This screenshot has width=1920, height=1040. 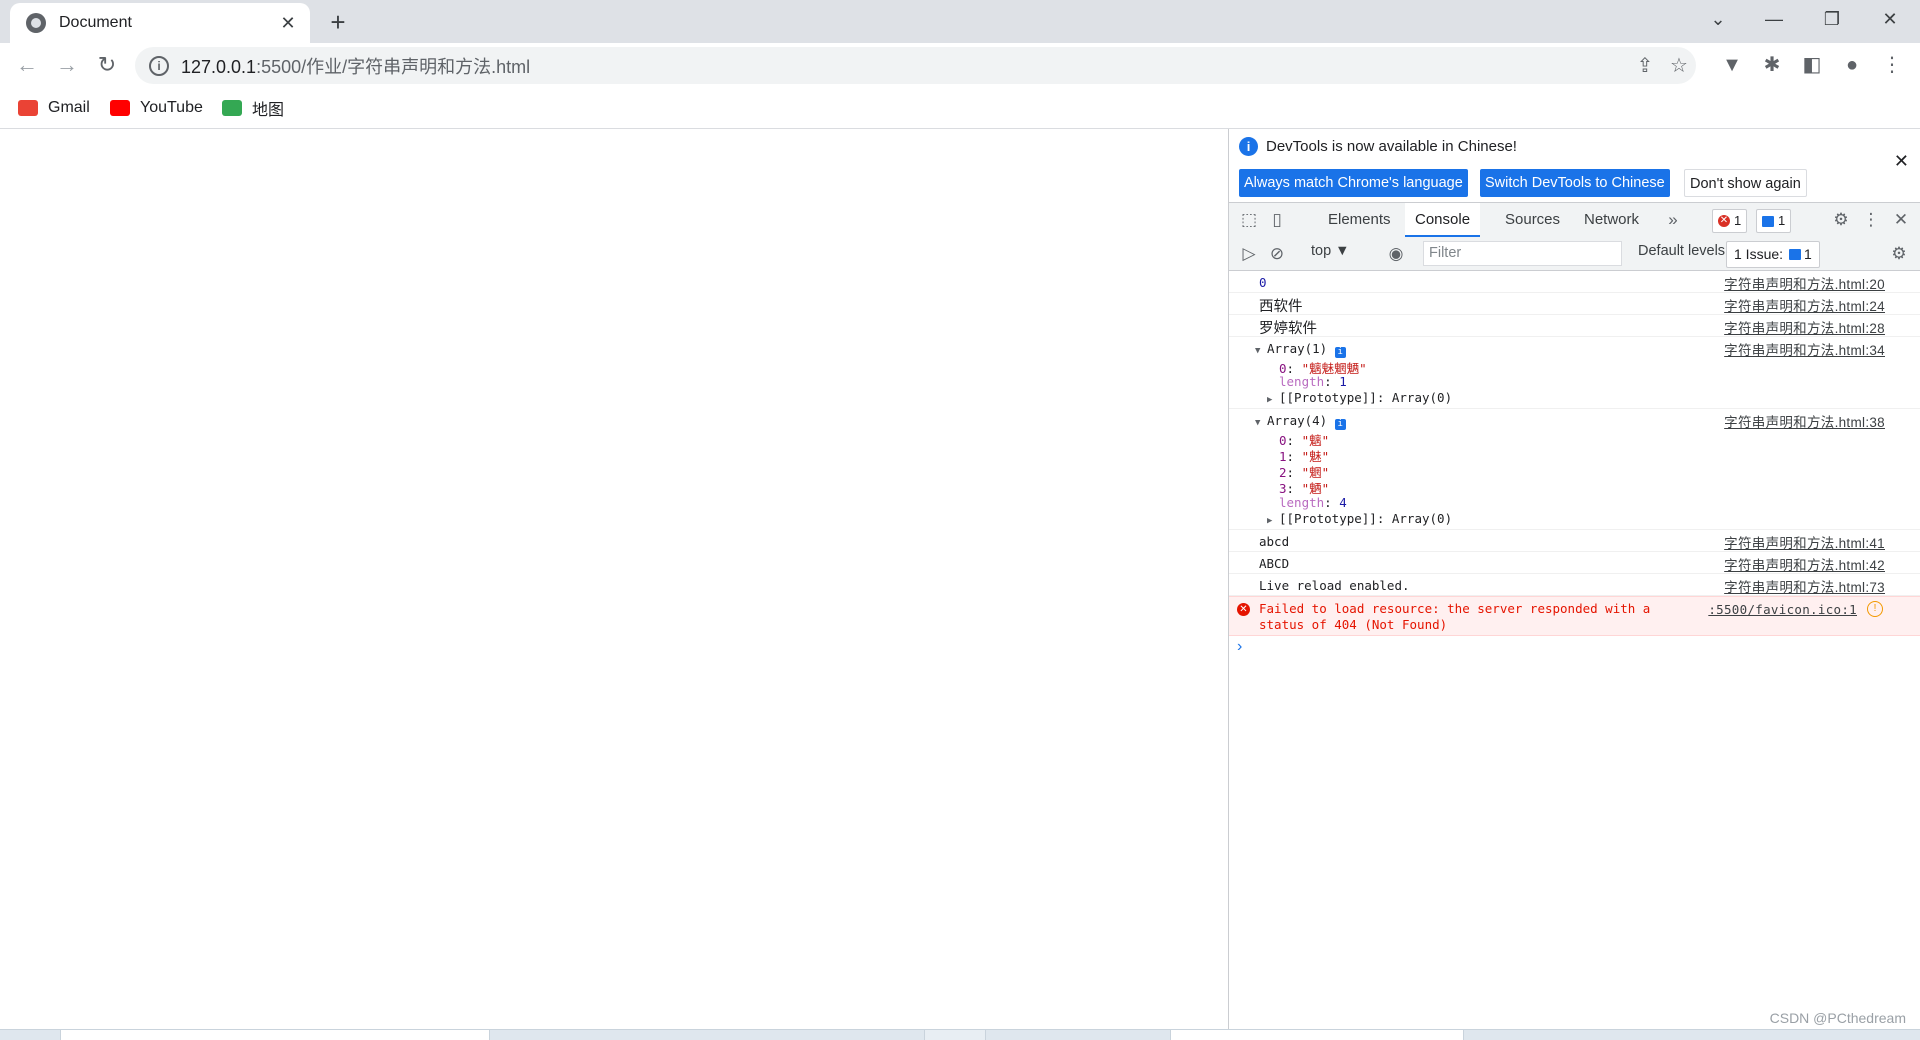 I want to click on error-count-badge: ✕ 1, so click(x=1730, y=221).